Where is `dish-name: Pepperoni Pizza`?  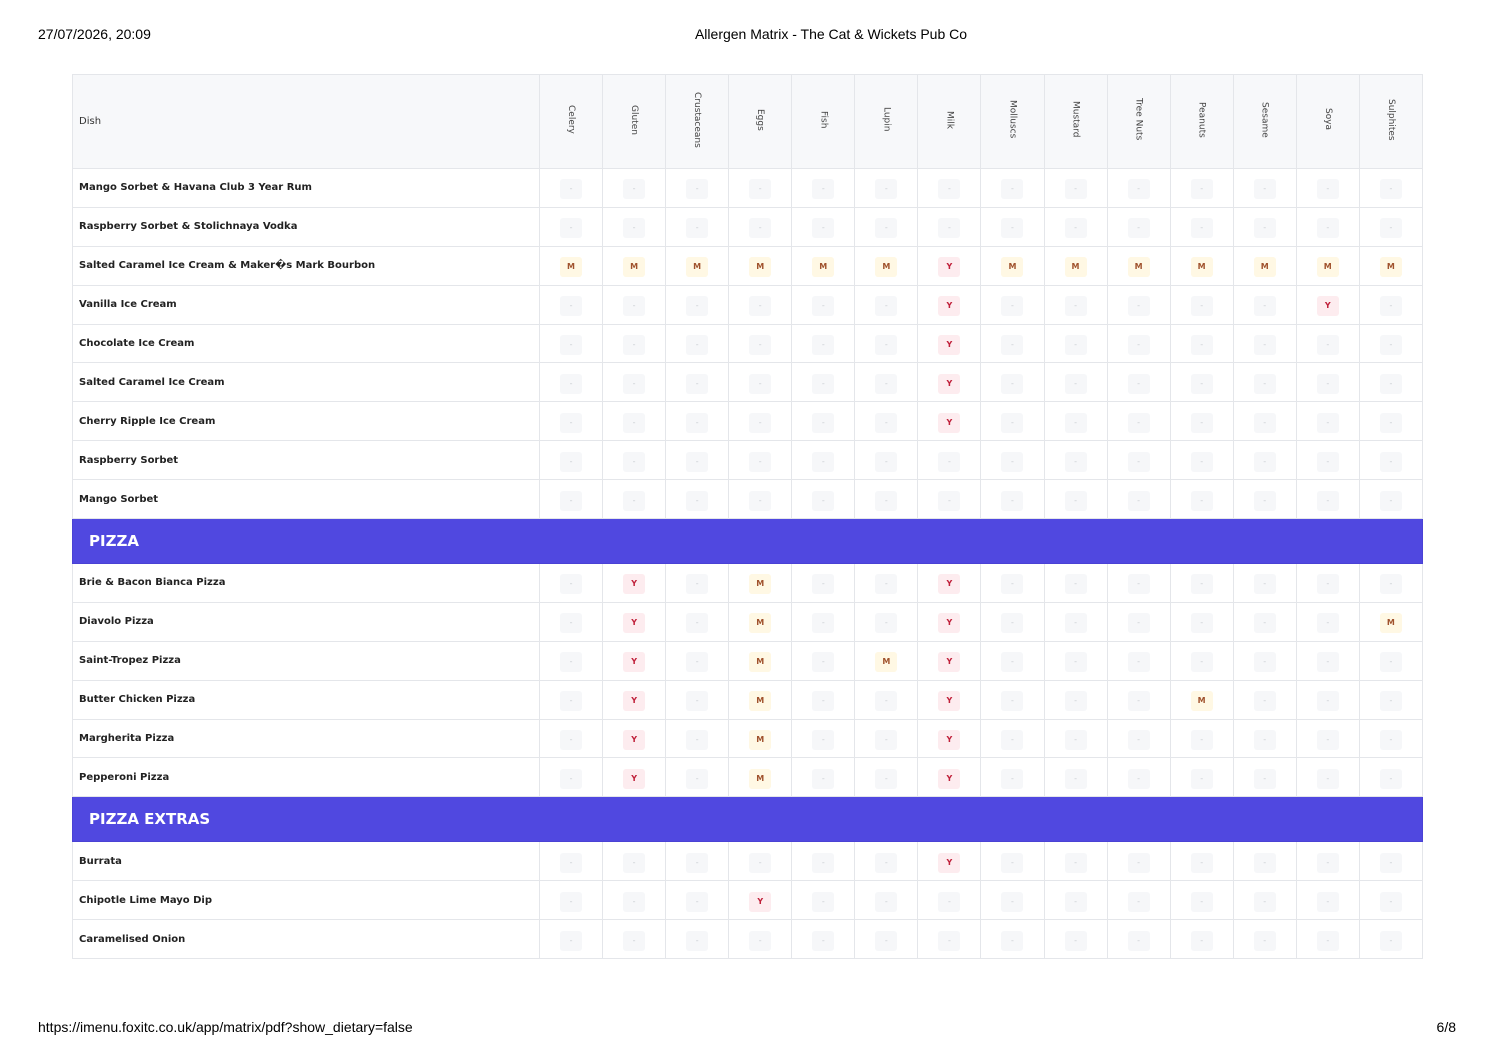
dish-name: Pepperoni Pizza is located at coordinates (306, 777).